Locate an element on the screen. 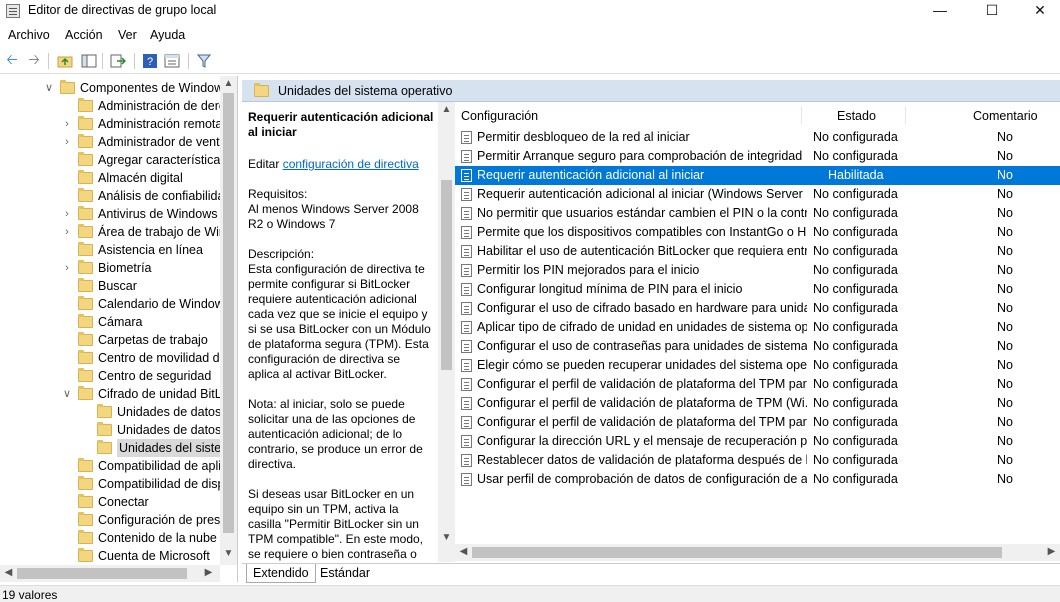 The width and height of the screenshot is (1060, 602). tree-item: Configuración de presentación is located at coordinates (118, 520).